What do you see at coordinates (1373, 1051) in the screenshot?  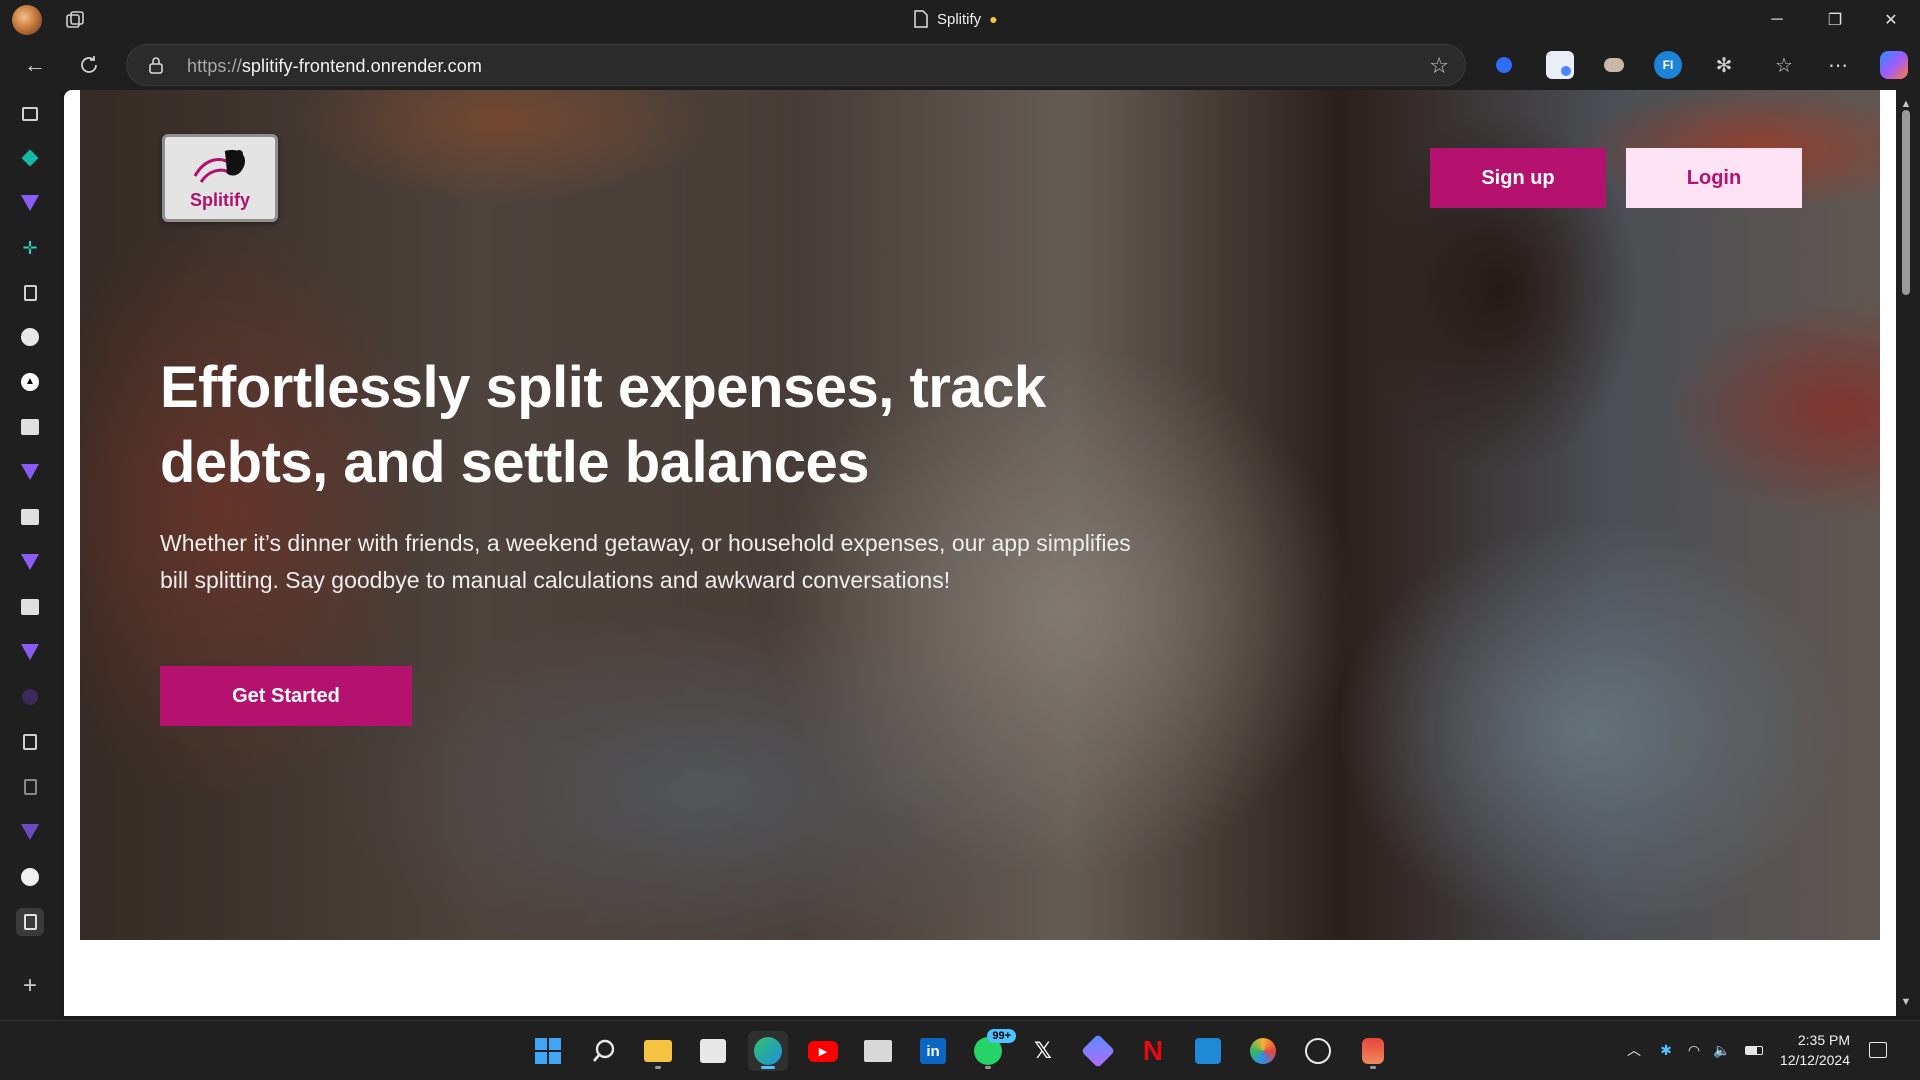 I see `snipping-tool-icon` at bounding box center [1373, 1051].